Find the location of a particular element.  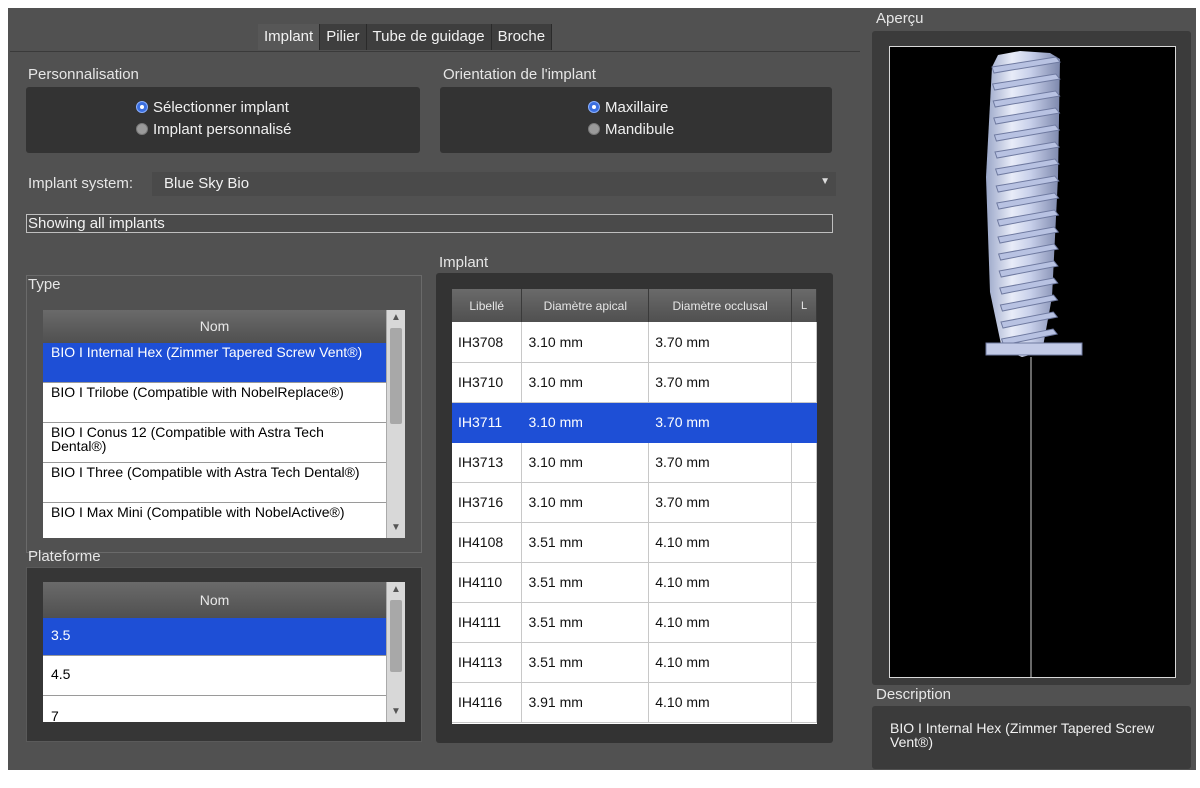

table-row: IH4116 3.91 mm 4.10 mm is located at coordinates (634, 702).